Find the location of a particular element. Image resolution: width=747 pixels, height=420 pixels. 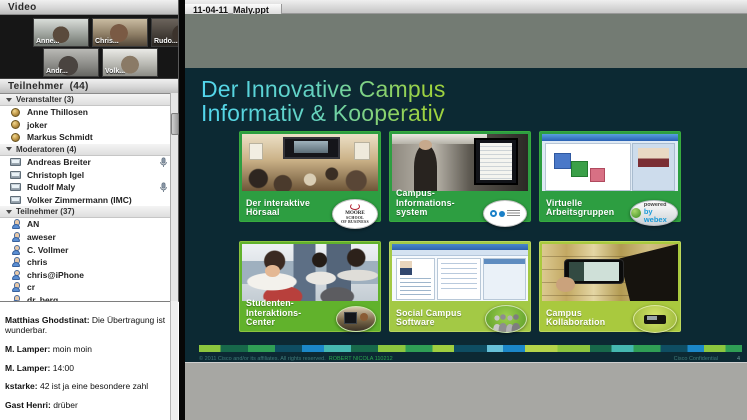

chat-text: 14:00 is located at coordinates (63, 367).